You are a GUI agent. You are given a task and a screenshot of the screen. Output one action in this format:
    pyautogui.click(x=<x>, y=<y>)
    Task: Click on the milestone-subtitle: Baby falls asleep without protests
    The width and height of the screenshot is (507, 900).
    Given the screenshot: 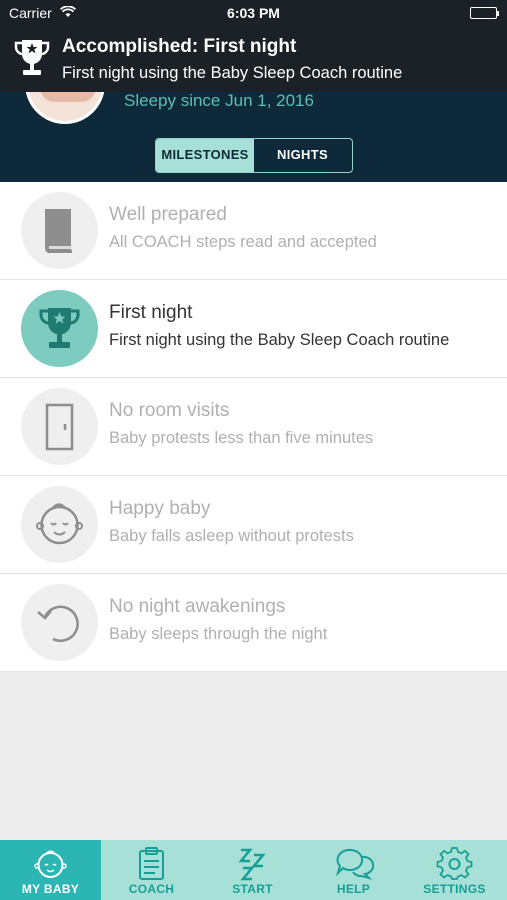 What is the action you would take?
    pyautogui.click(x=231, y=536)
    